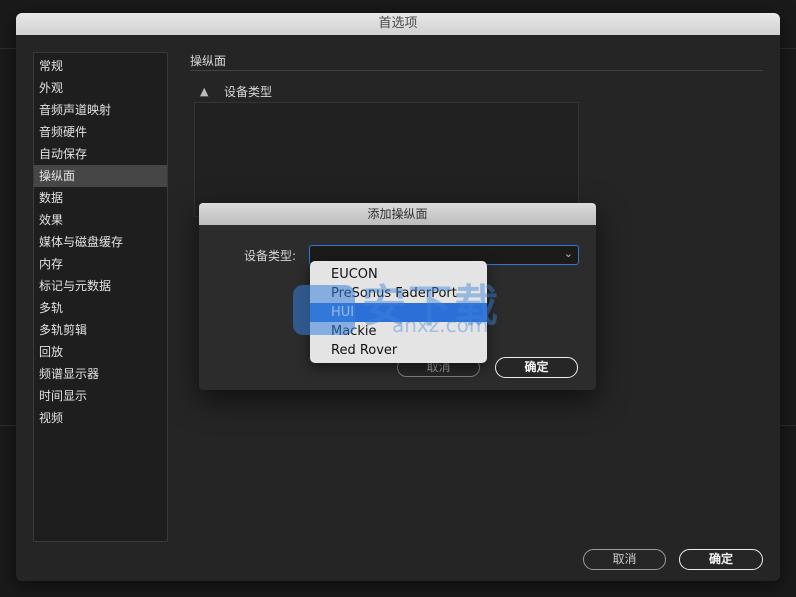  What do you see at coordinates (100, 352) in the screenshot?
I see `sidebar-item: 回放` at bounding box center [100, 352].